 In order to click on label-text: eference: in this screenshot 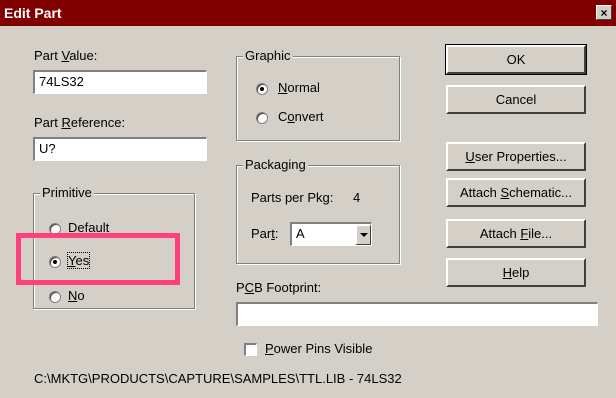, I will do `click(98, 122)`.